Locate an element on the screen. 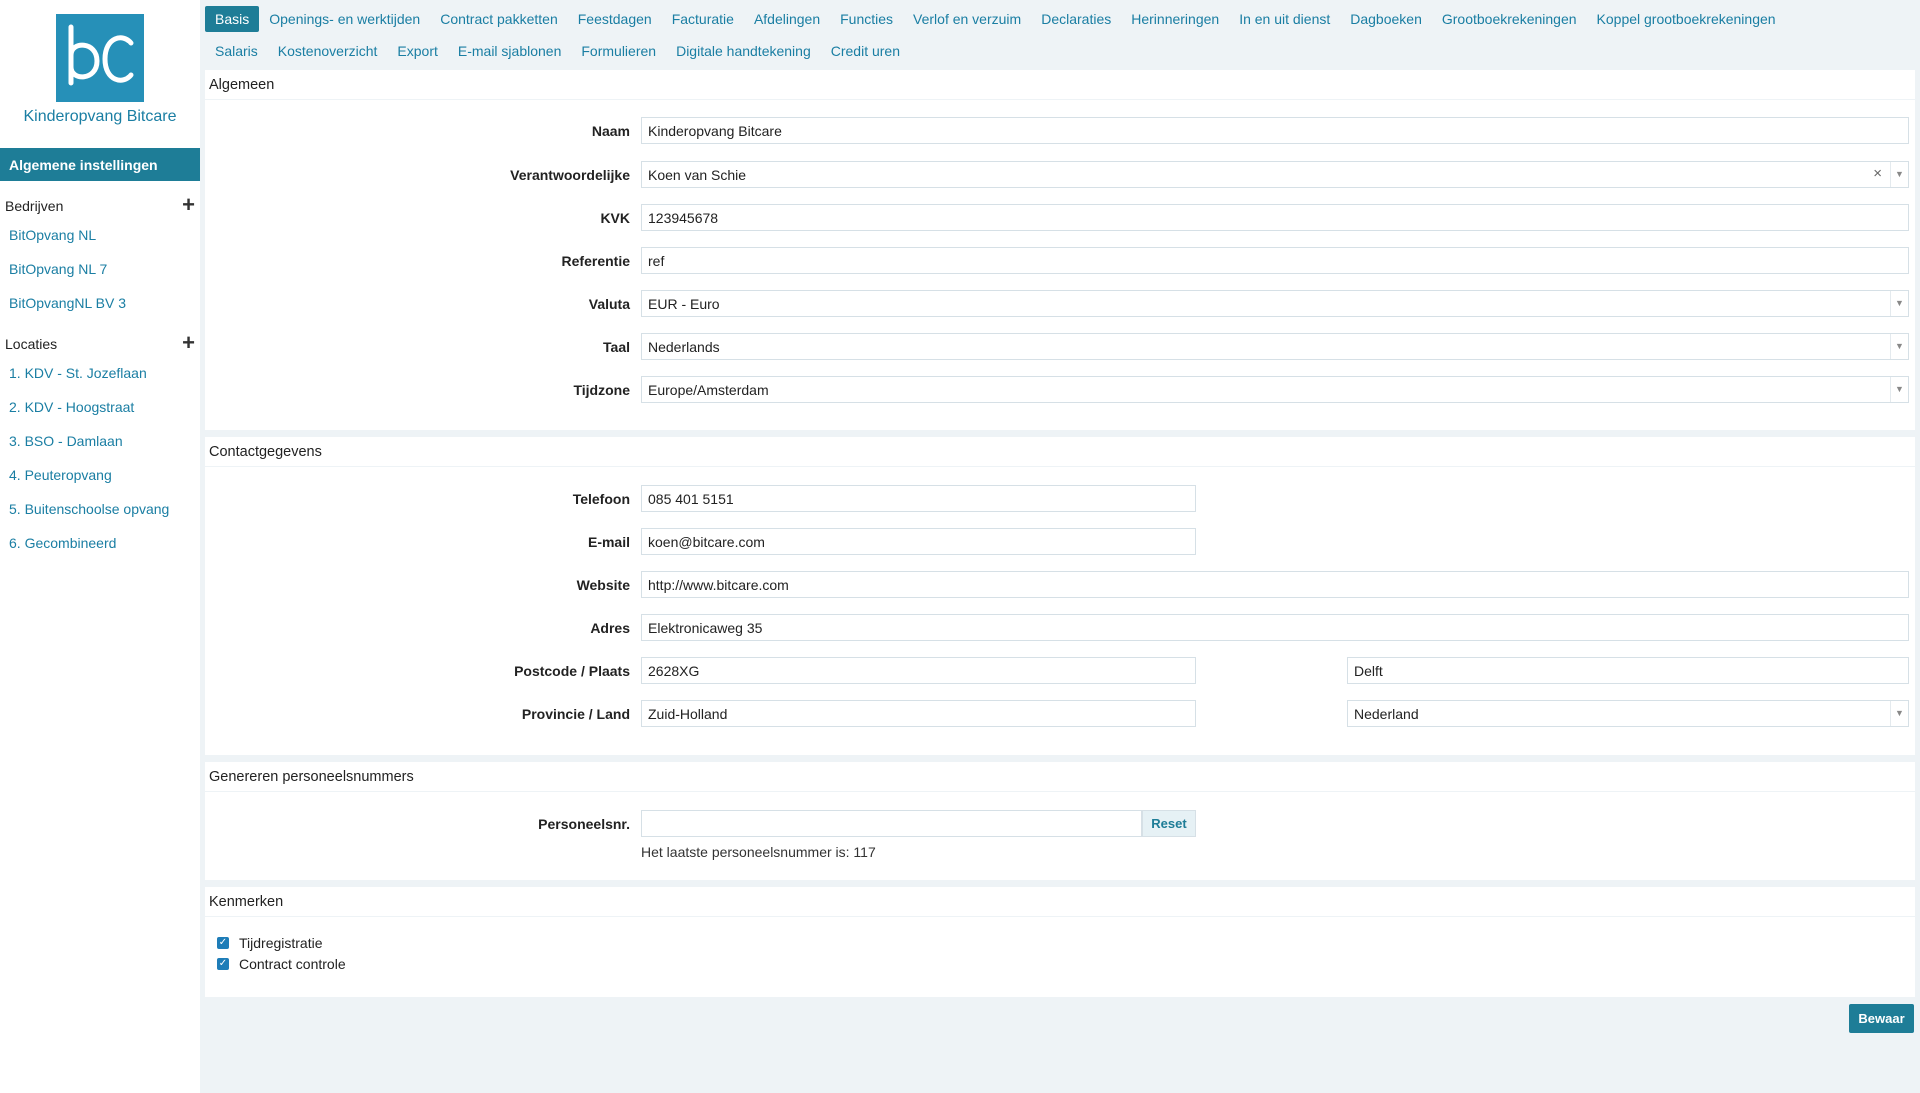  company-name: Kinderopvang Bitcare is located at coordinates (100, 116).